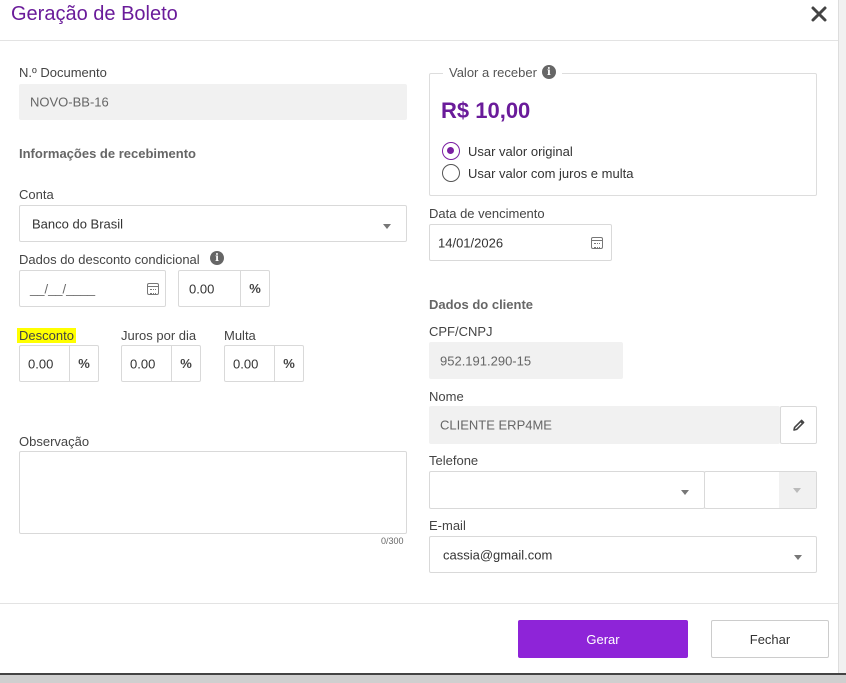  Describe the element at coordinates (143, 363) in the screenshot. I see `juros-value: 0.00` at that location.